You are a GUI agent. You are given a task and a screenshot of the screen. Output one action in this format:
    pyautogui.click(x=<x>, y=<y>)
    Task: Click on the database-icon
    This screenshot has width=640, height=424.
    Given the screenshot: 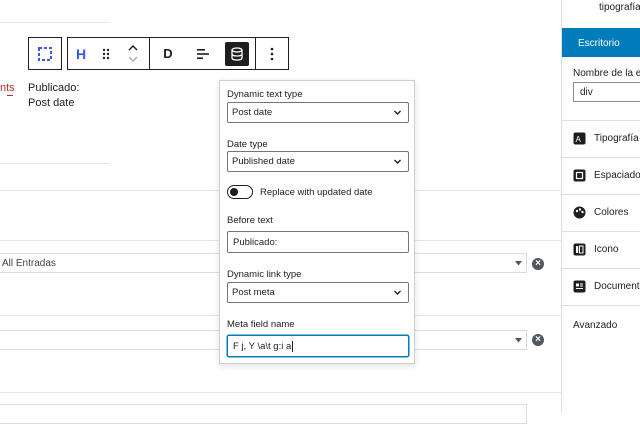 What is the action you would take?
    pyautogui.click(x=237, y=53)
    